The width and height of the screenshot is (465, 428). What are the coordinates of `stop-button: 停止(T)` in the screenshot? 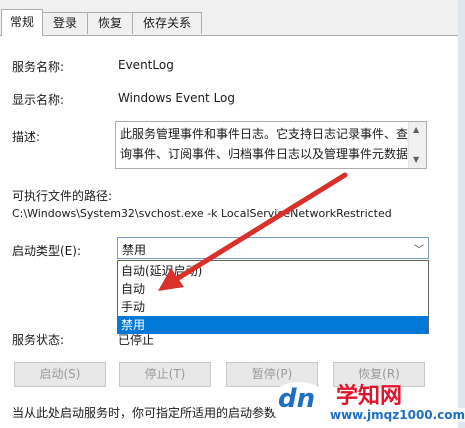 It's located at (165, 374).